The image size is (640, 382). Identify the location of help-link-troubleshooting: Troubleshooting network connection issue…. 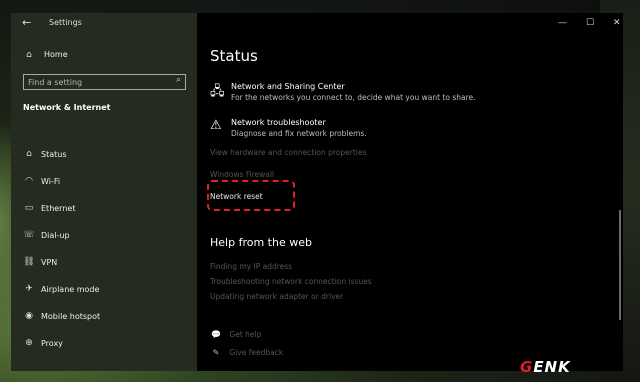
(291, 281).